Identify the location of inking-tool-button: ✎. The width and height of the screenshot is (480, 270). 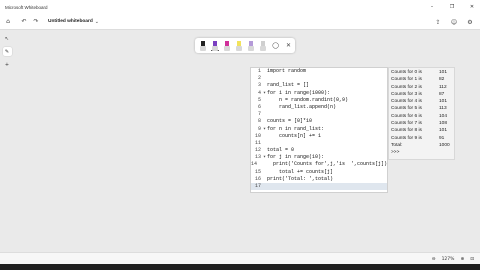
(7, 51).